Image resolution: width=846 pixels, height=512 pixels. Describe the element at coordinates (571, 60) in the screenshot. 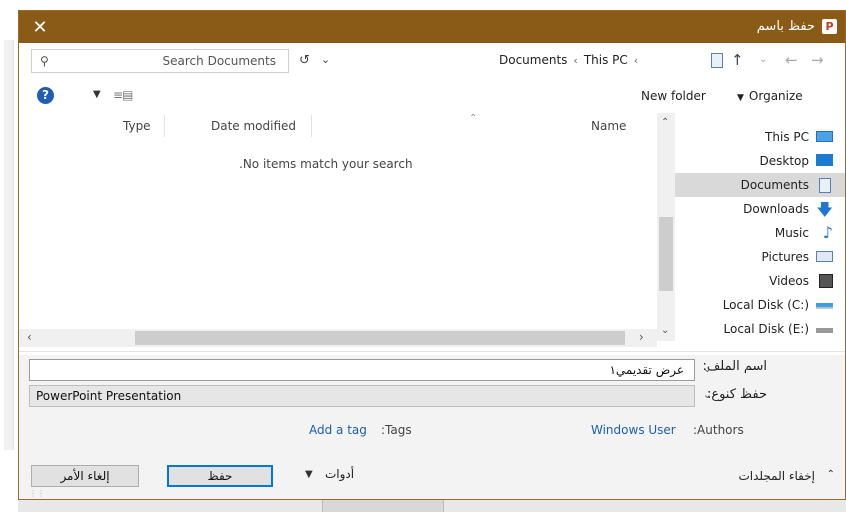

I see `breadcrumb: Documents ‹ This PC ‹` at that location.